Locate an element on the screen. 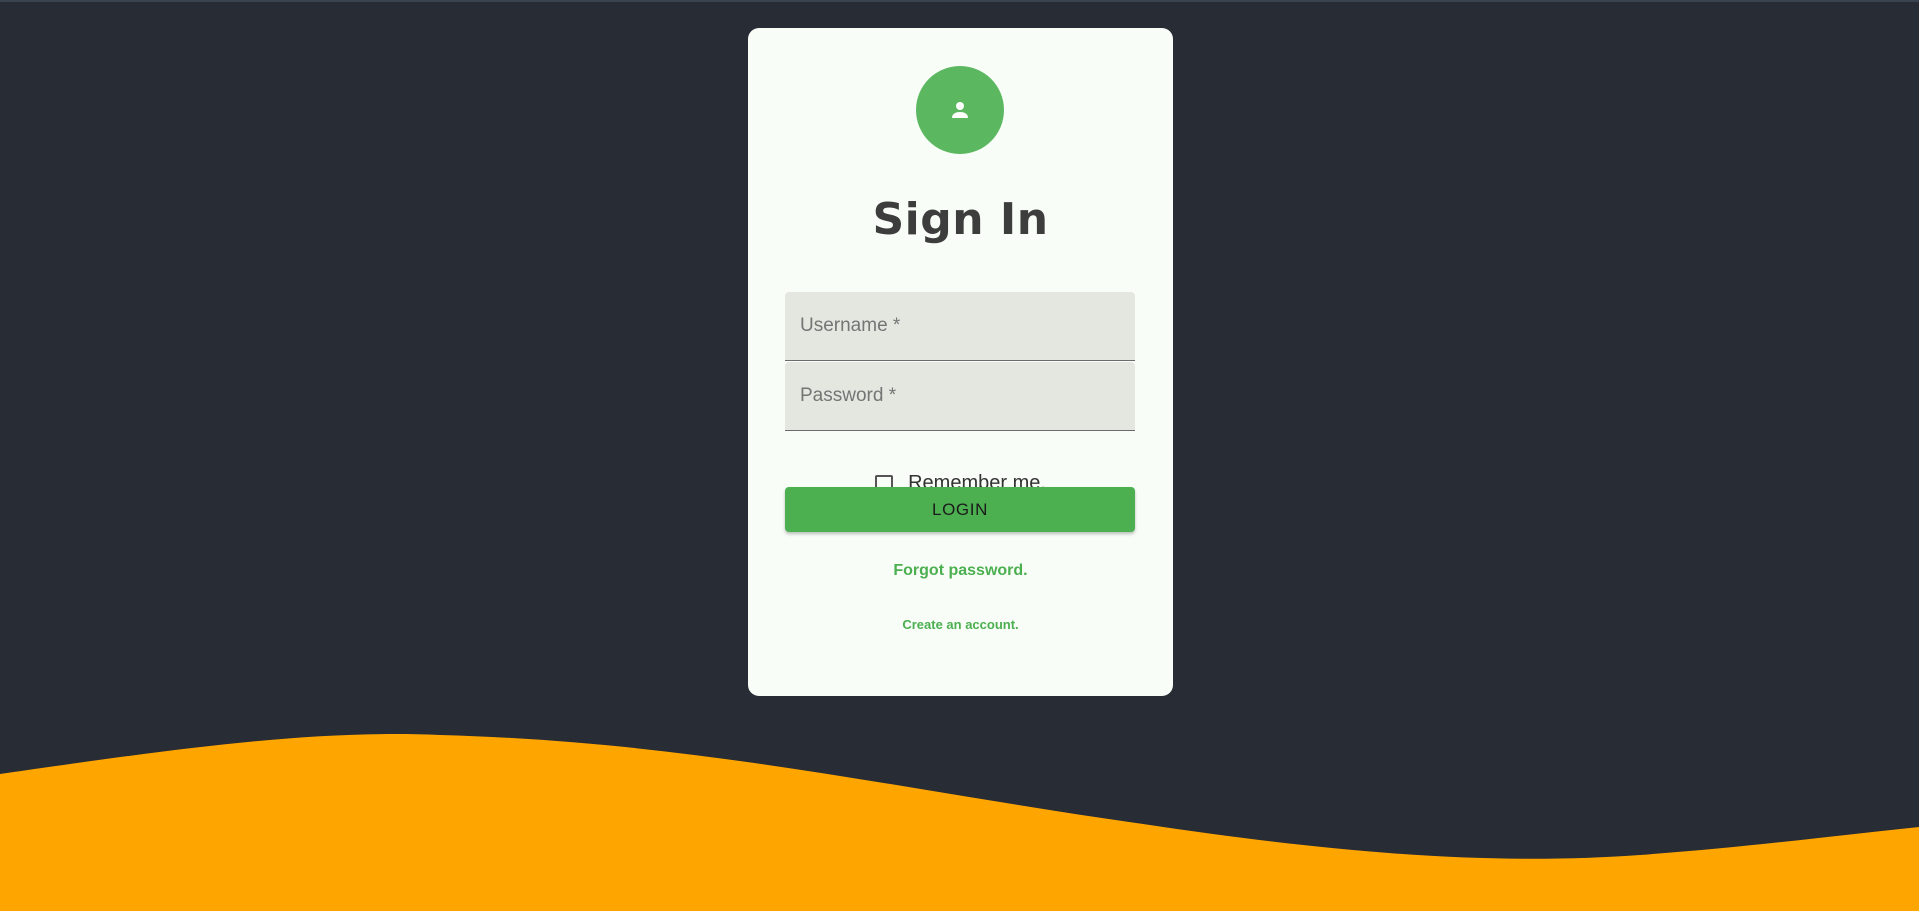 The height and width of the screenshot is (911, 1919). forgot-password-link: Forgot password. is located at coordinates (960, 570).